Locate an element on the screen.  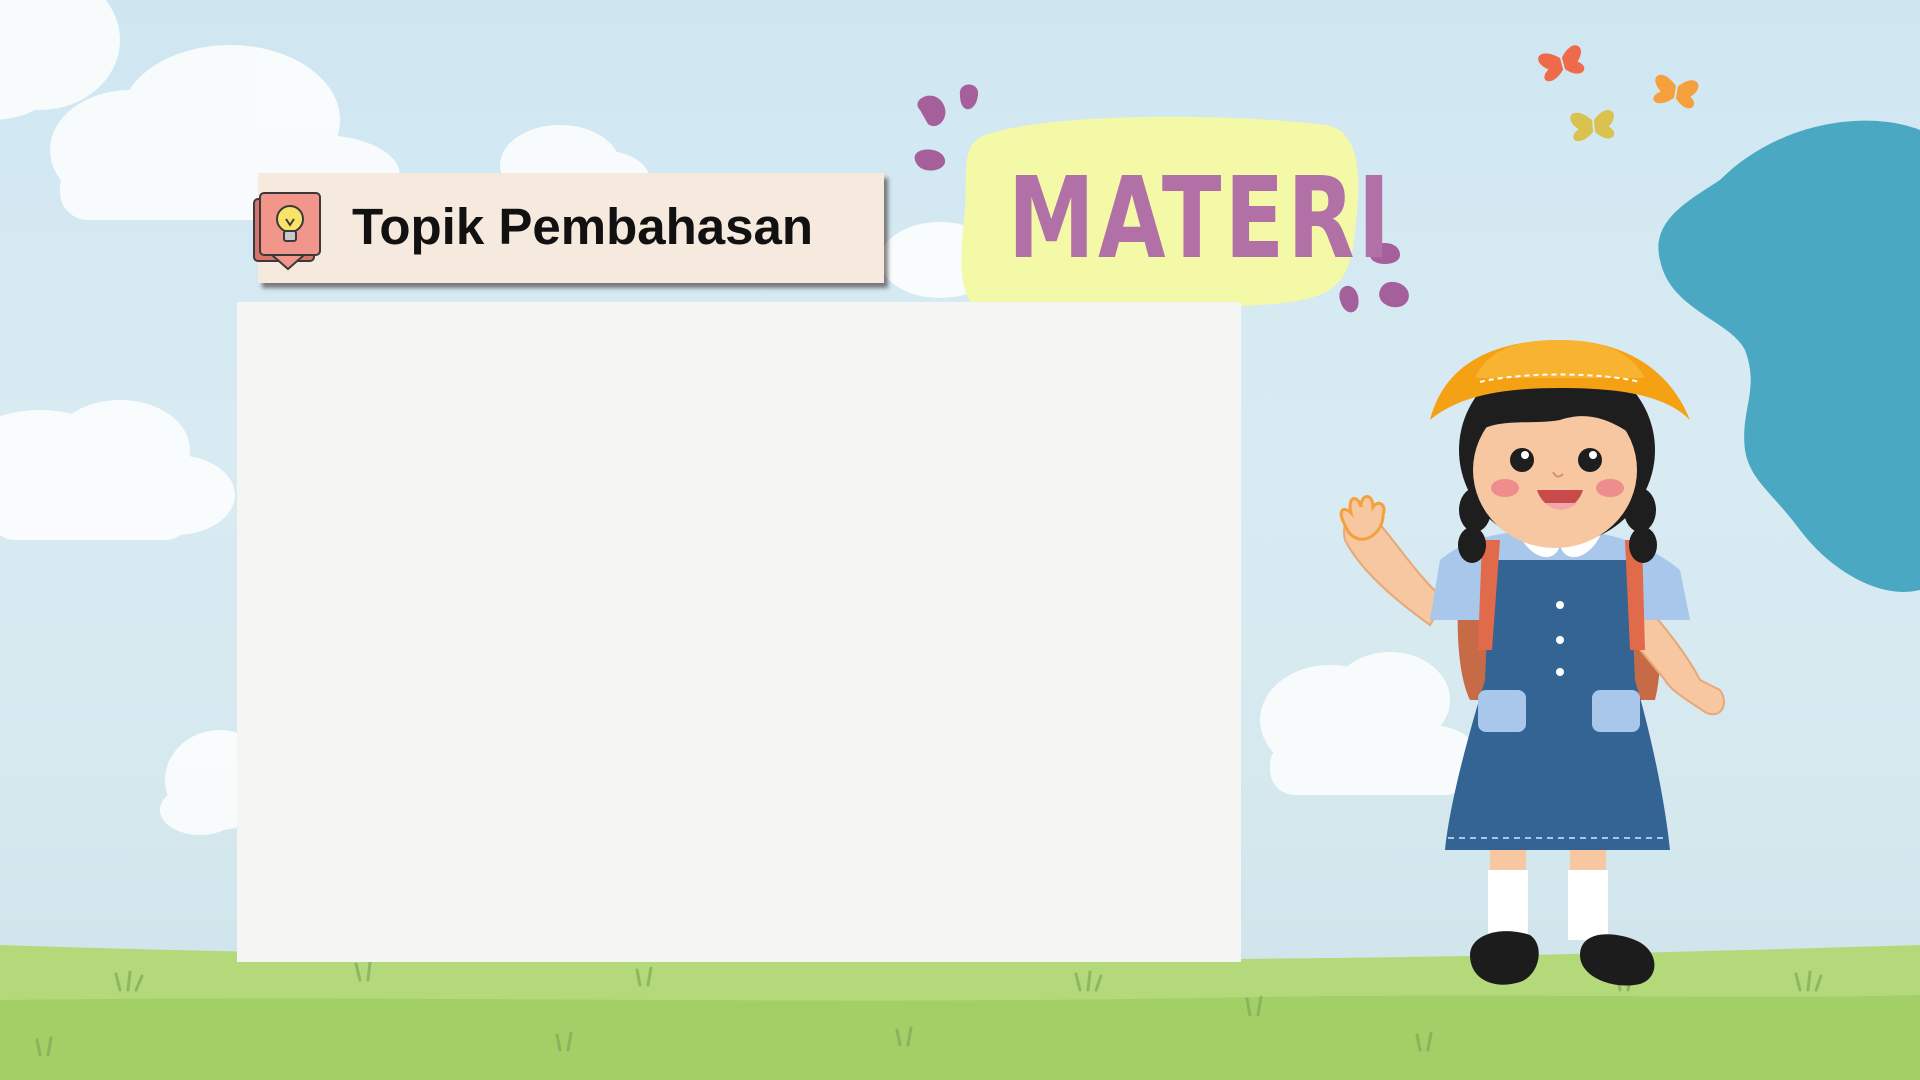
title-tag: MATERI is located at coordinates (1179, 220).